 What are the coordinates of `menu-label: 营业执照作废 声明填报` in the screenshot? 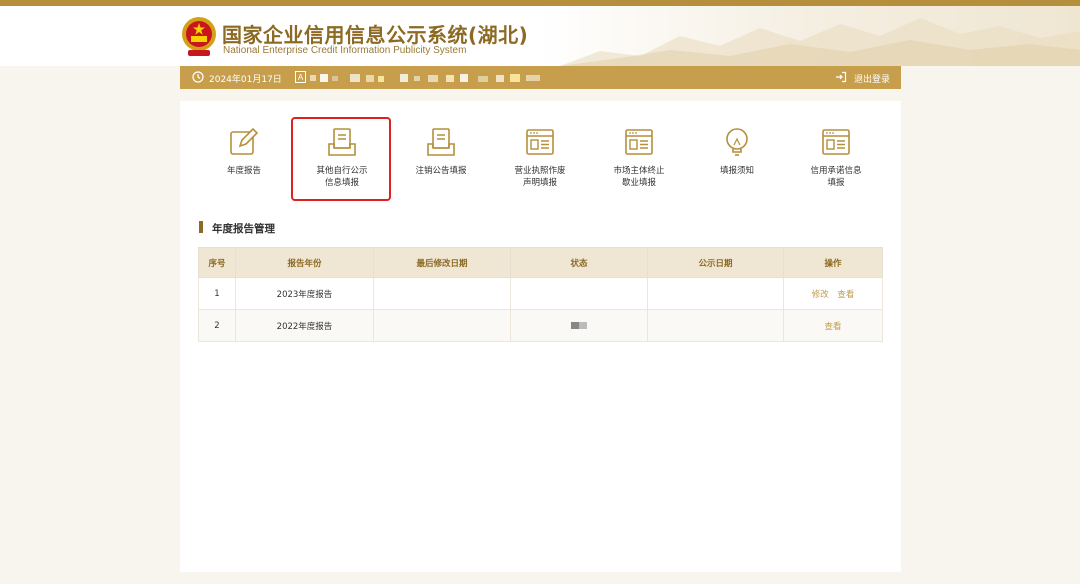 It's located at (540, 177).